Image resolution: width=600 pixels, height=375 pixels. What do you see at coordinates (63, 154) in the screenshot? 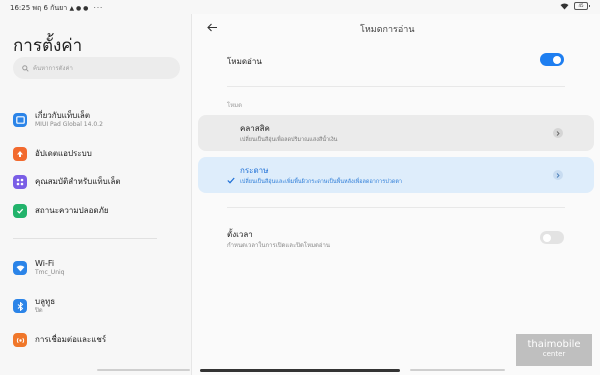
I see `sidebar-item-label: อัปเดตแอประบบ` at bounding box center [63, 154].